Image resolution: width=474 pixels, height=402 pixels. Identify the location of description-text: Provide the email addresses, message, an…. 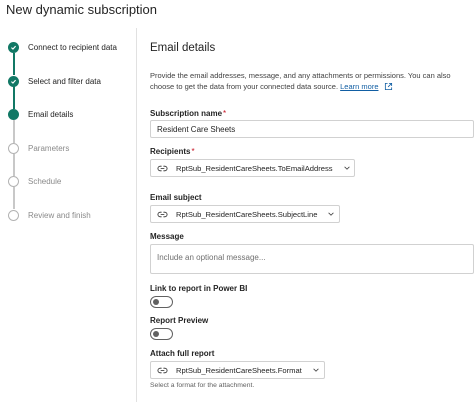
(300, 81).